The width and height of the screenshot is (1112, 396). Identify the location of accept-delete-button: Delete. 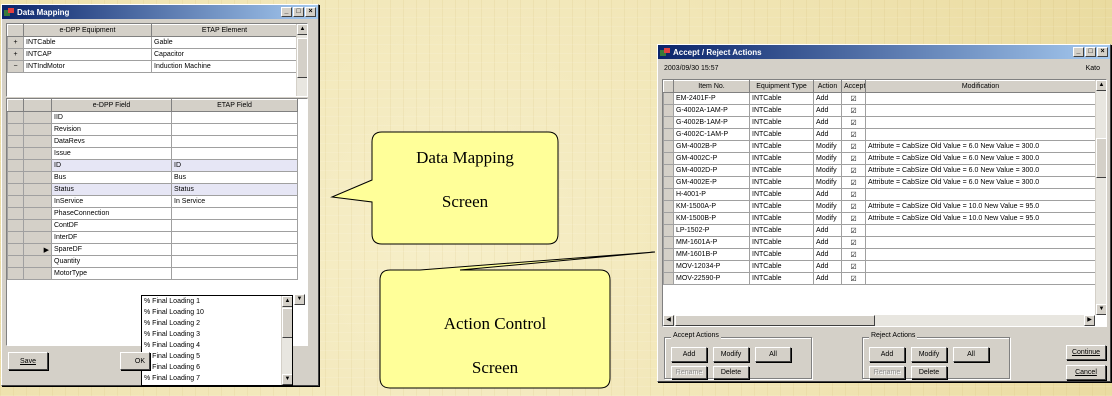
(731, 372).